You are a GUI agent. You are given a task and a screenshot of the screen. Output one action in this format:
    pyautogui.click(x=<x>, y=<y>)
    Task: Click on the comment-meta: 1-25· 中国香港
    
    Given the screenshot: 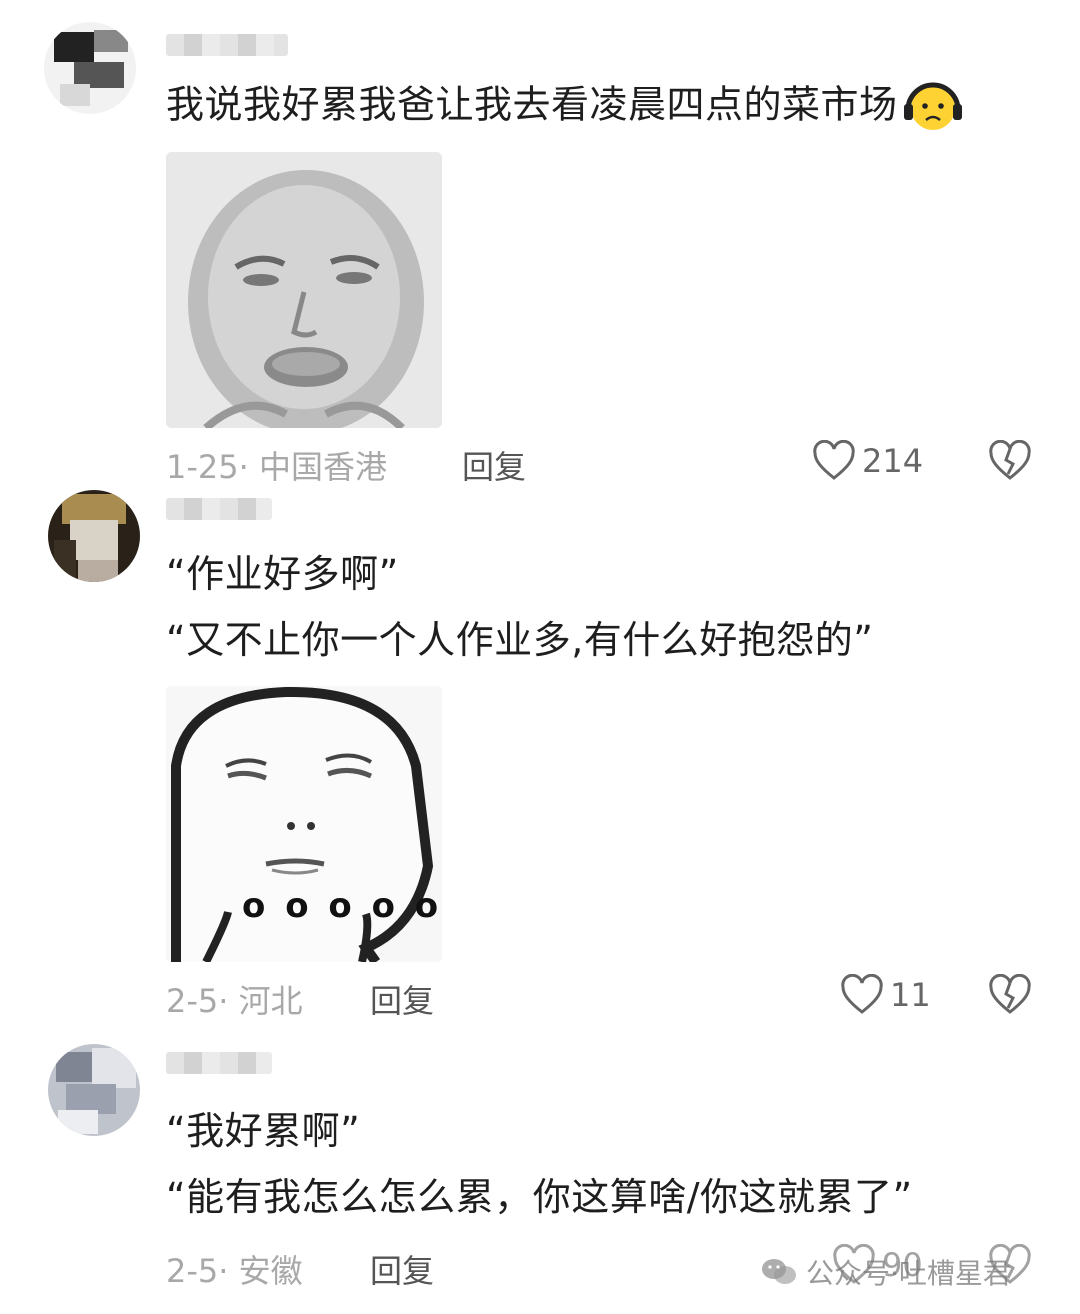 What is the action you would take?
    pyautogui.click(x=276, y=465)
    